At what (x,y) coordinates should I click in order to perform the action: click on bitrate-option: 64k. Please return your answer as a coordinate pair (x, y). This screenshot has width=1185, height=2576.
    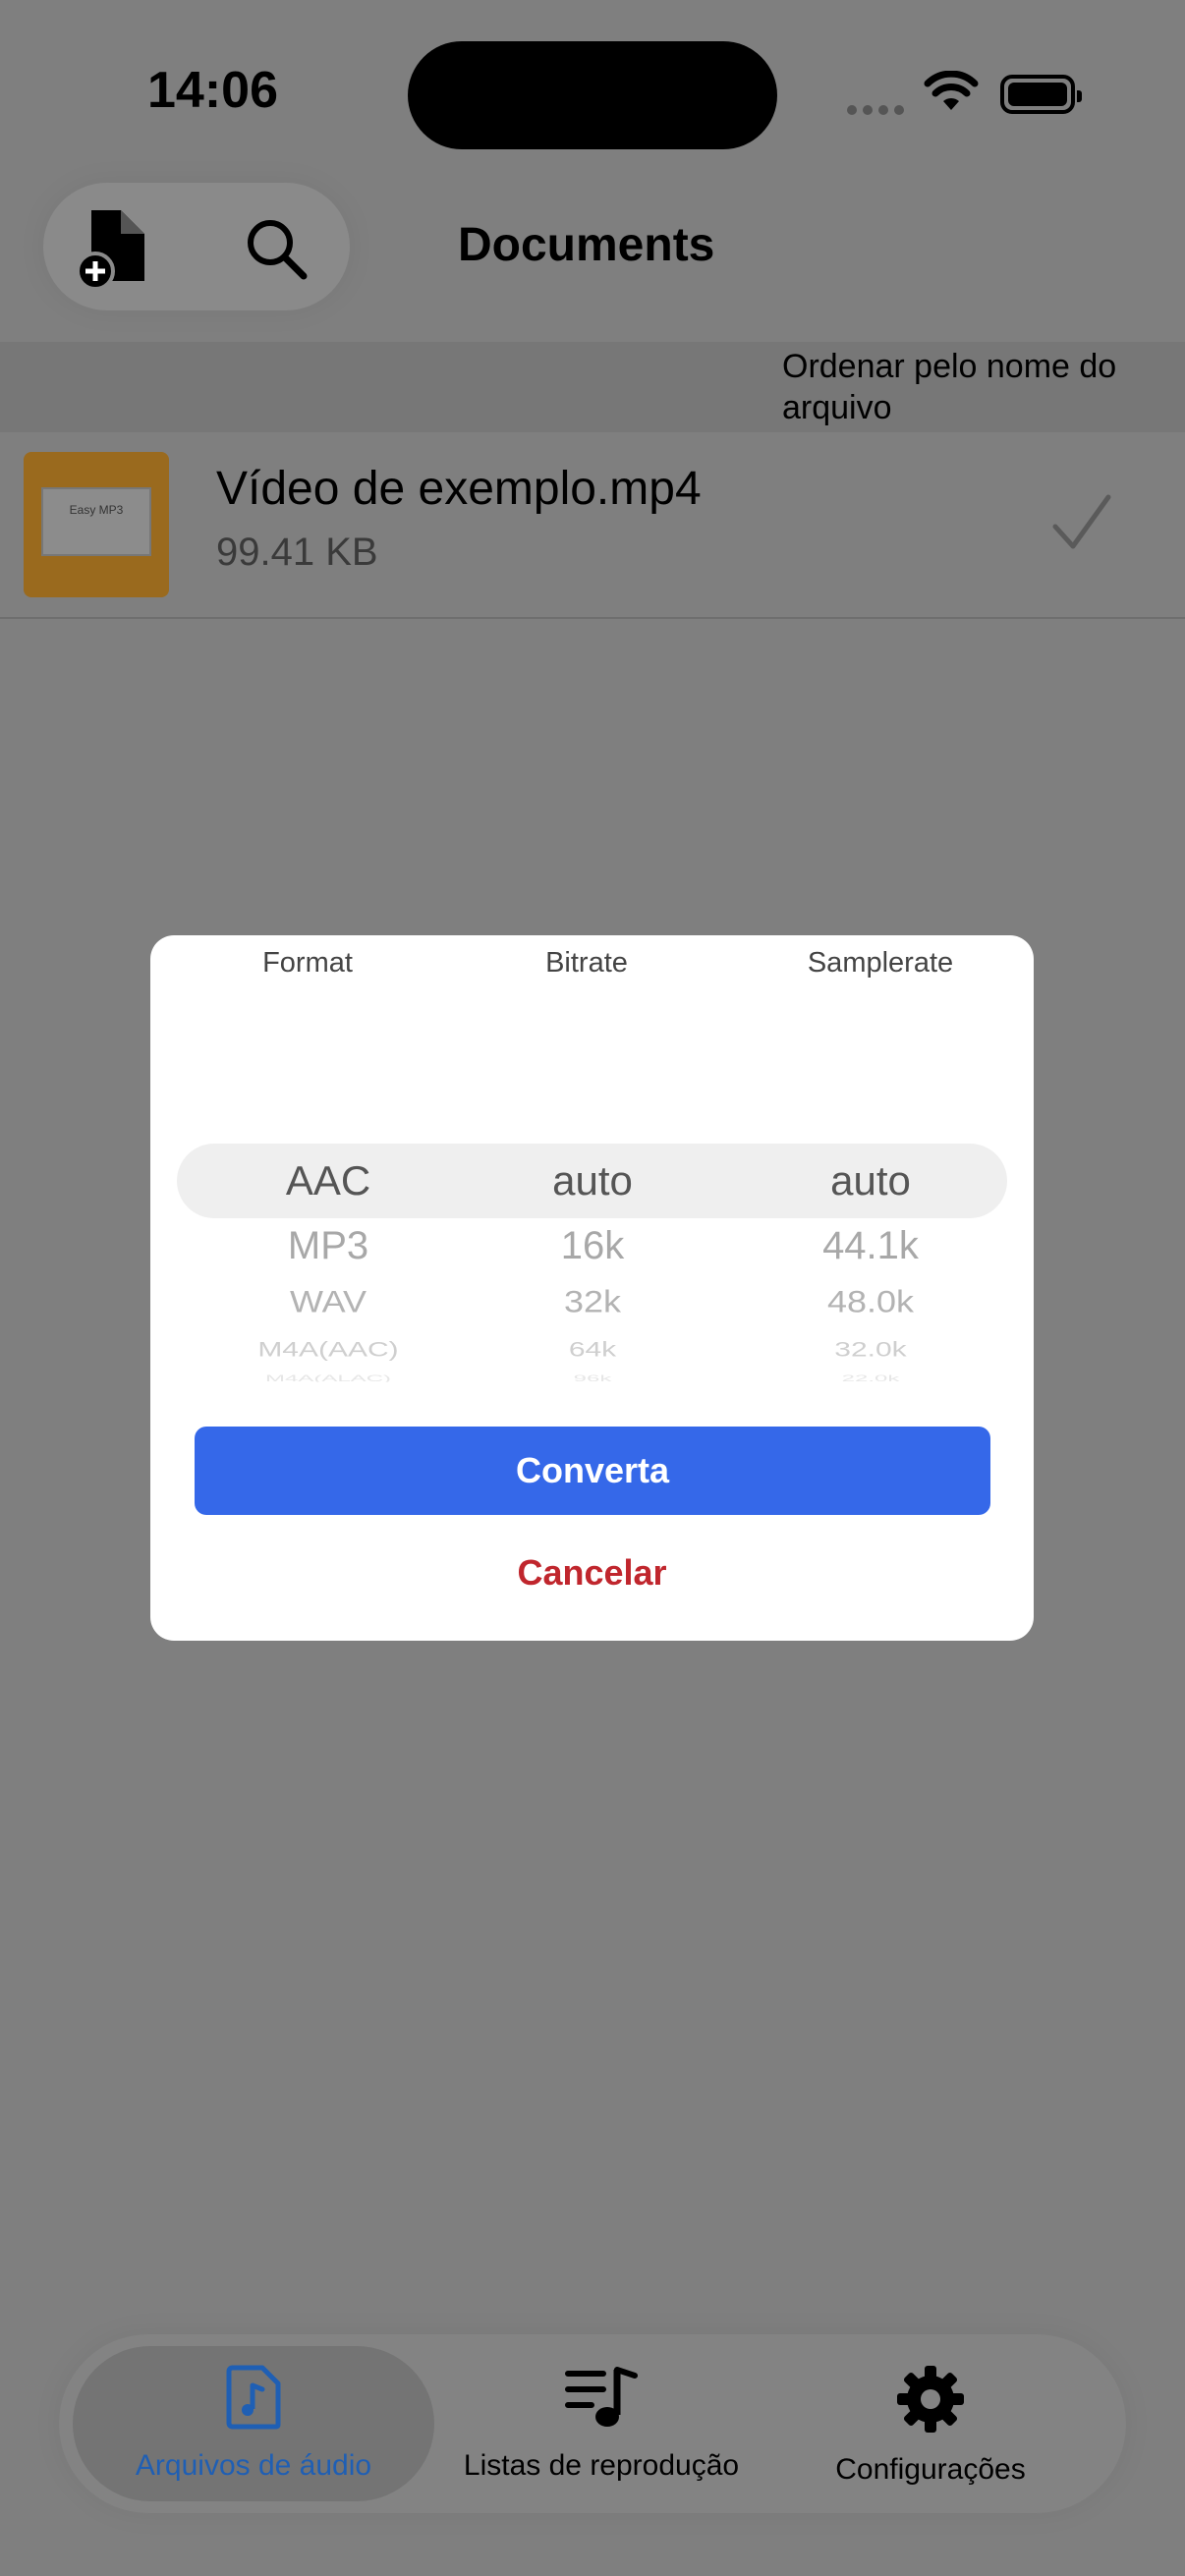
    Looking at the image, I should click on (592, 1350).